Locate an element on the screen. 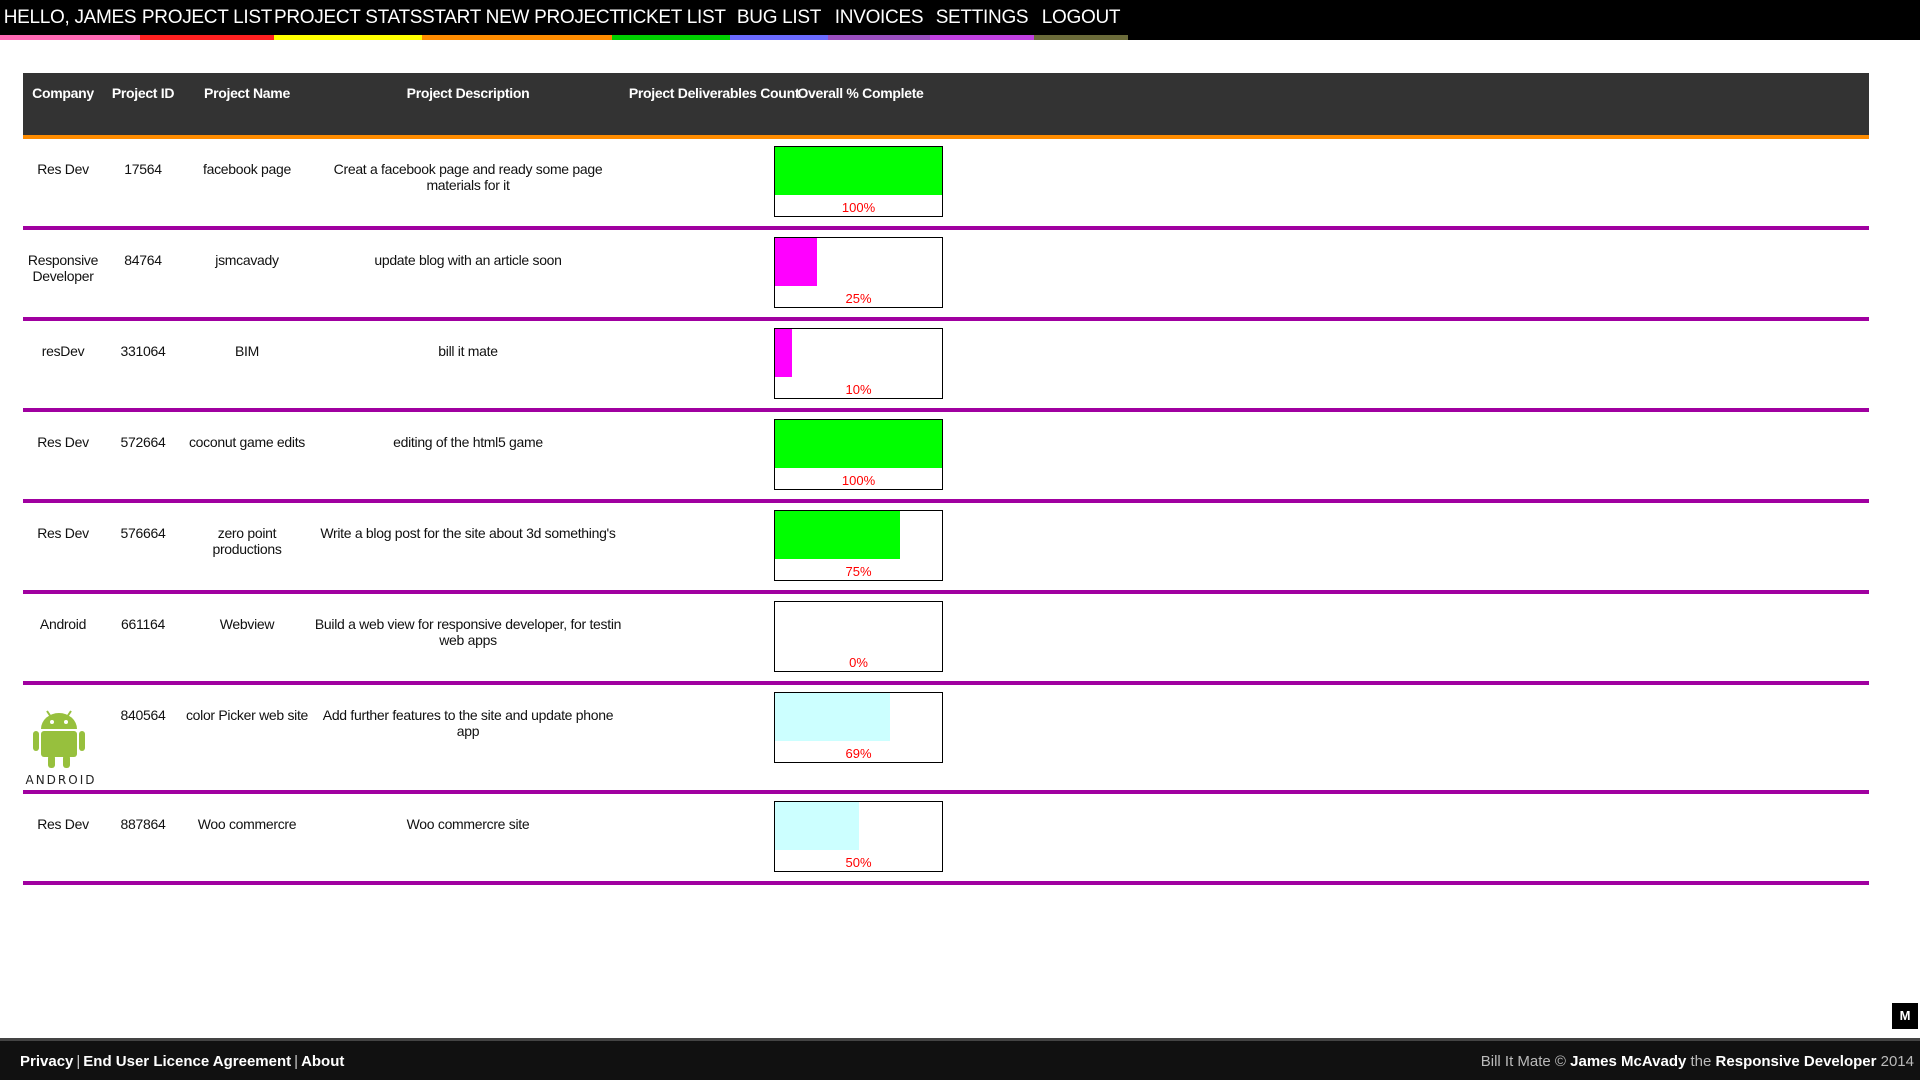 The height and width of the screenshot is (1080, 1920). progress-bar: 50% is located at coordinates (858, 836).